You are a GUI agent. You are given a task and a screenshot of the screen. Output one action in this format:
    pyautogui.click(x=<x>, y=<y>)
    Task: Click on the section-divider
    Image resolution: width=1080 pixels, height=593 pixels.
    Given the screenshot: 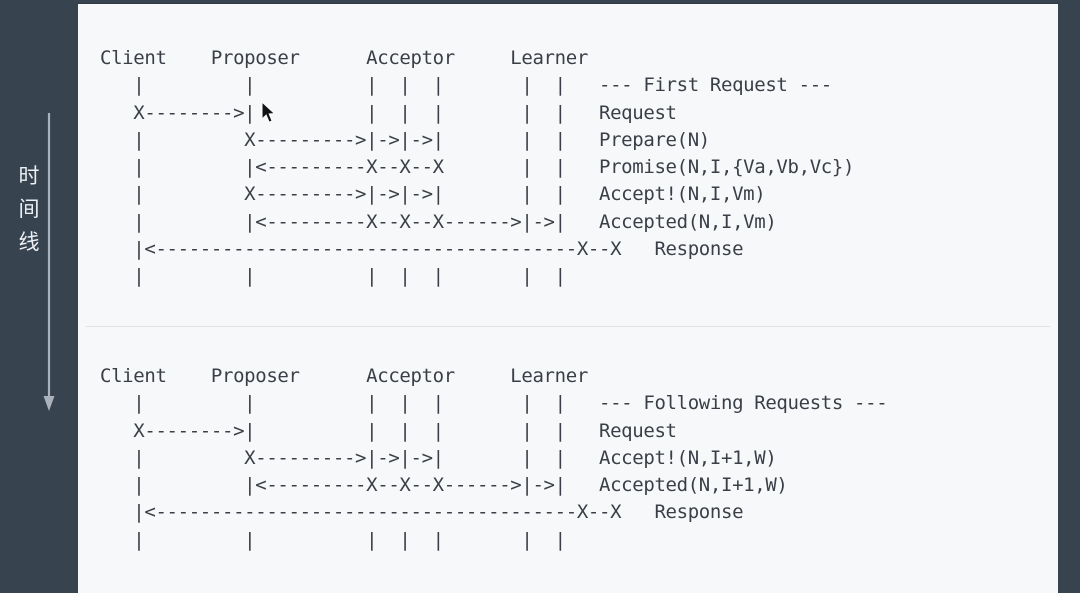 What is the action you would take?
    pyautogui.click(x=568, y=326)
    